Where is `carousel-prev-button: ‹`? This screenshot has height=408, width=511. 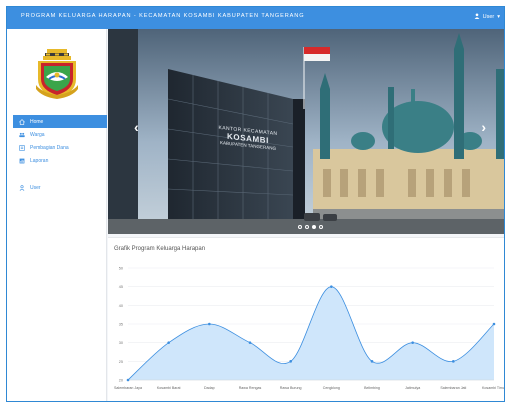
carousel-prev-button: ‹ is located at coordinates (136, 127).